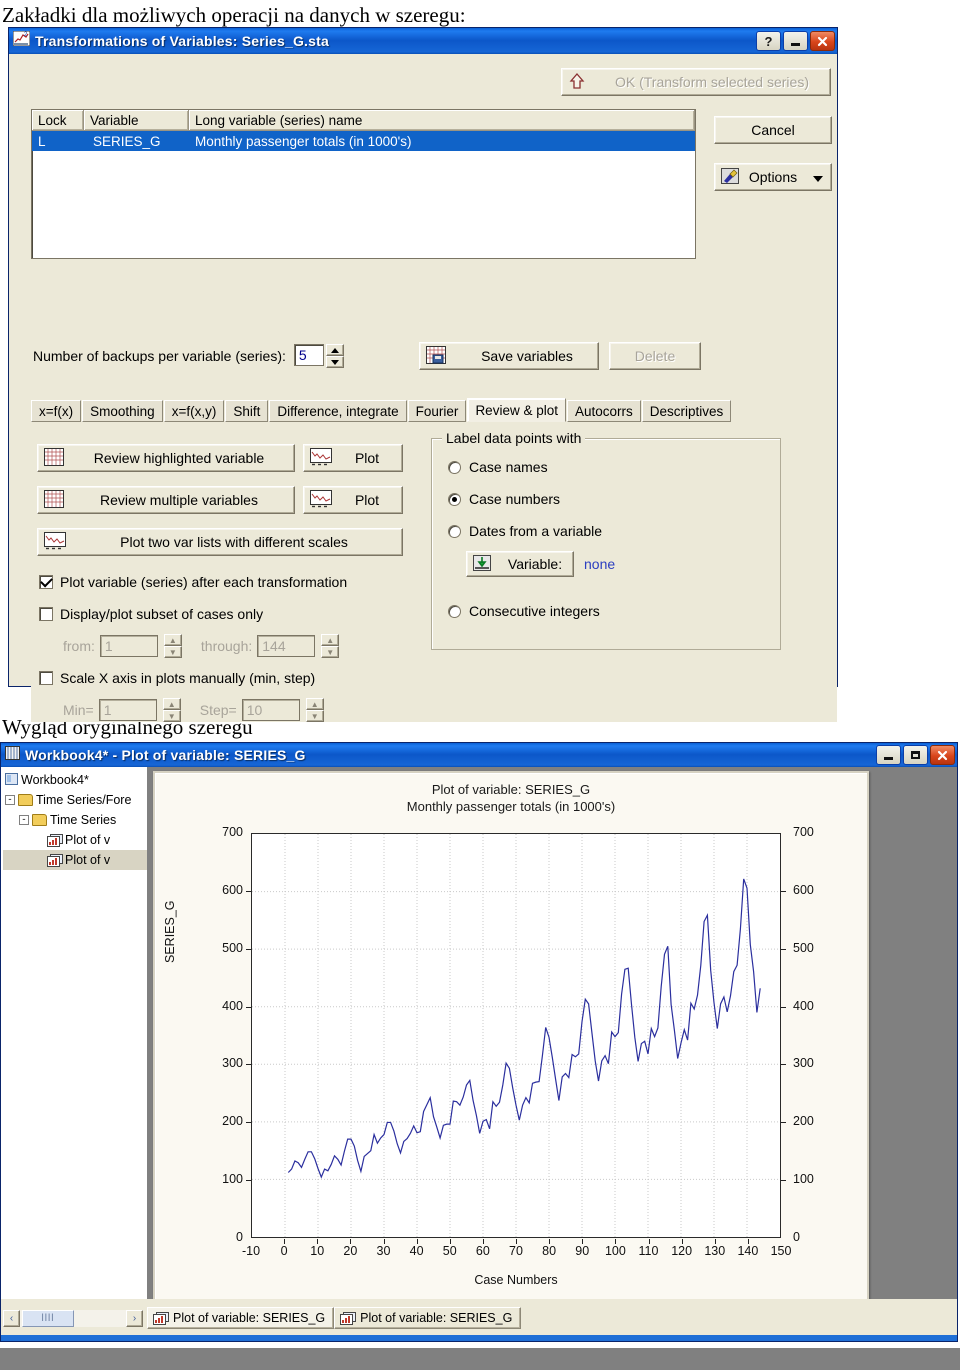  Describe the element at coordinates (338, 411) in the screenshot. I see `tab-difference: Difference, integrate` at that location.